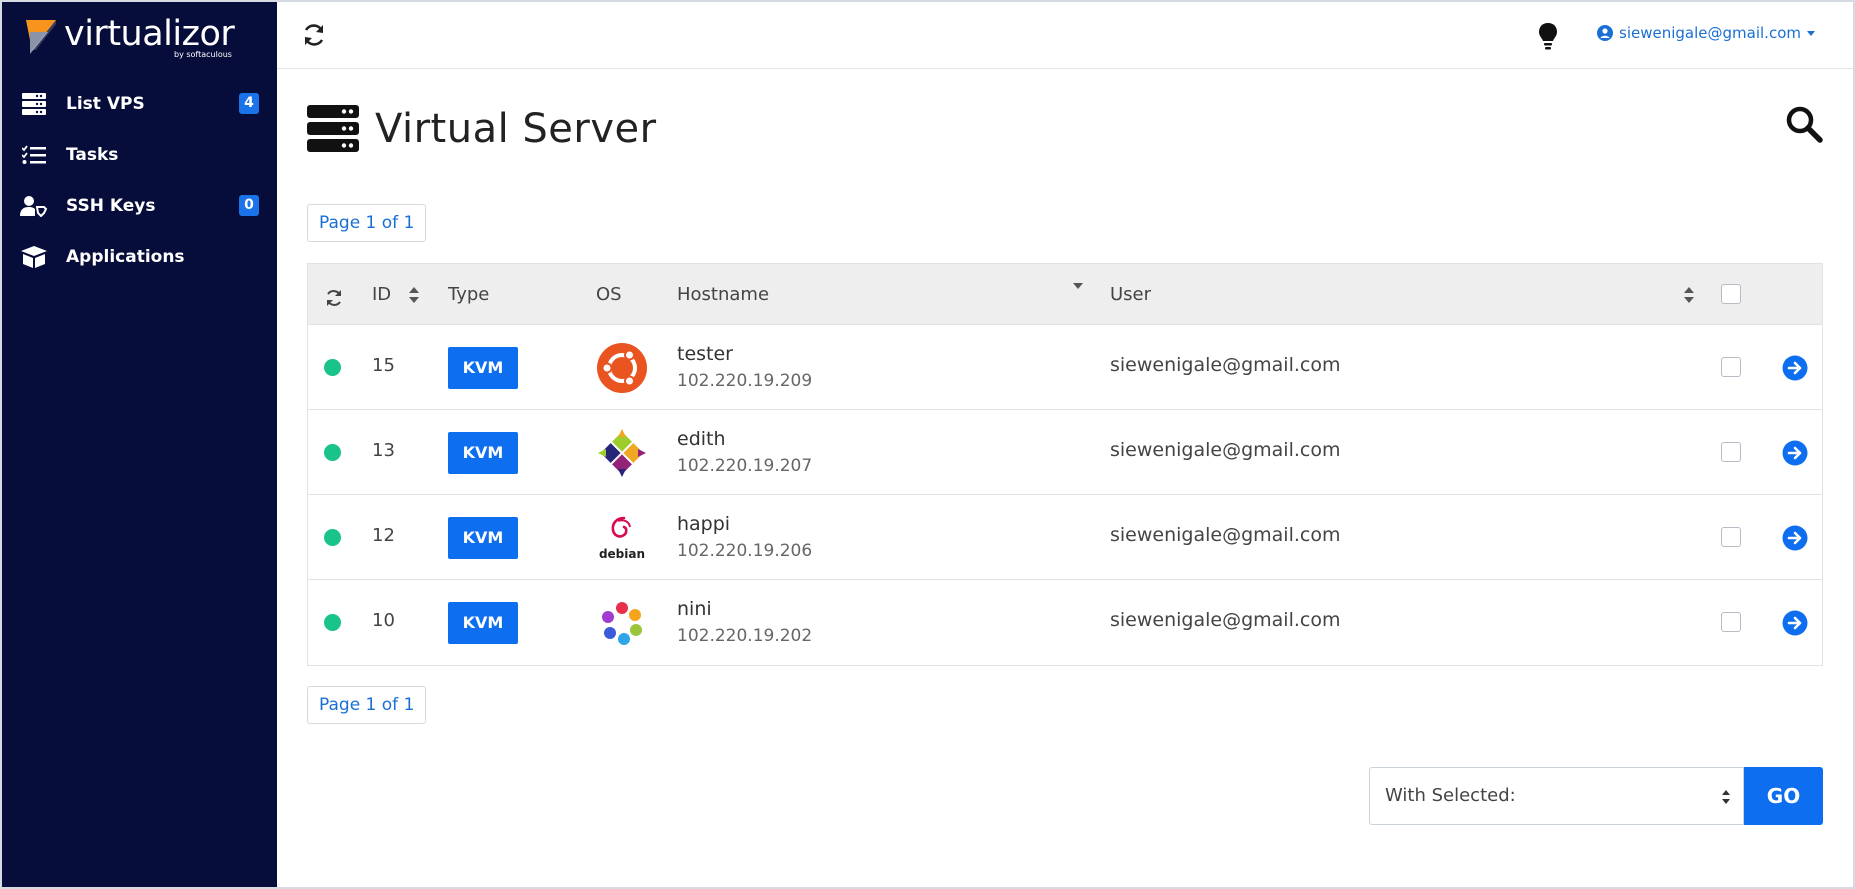  I want to click on svg-text: debian, so click(622, 554).